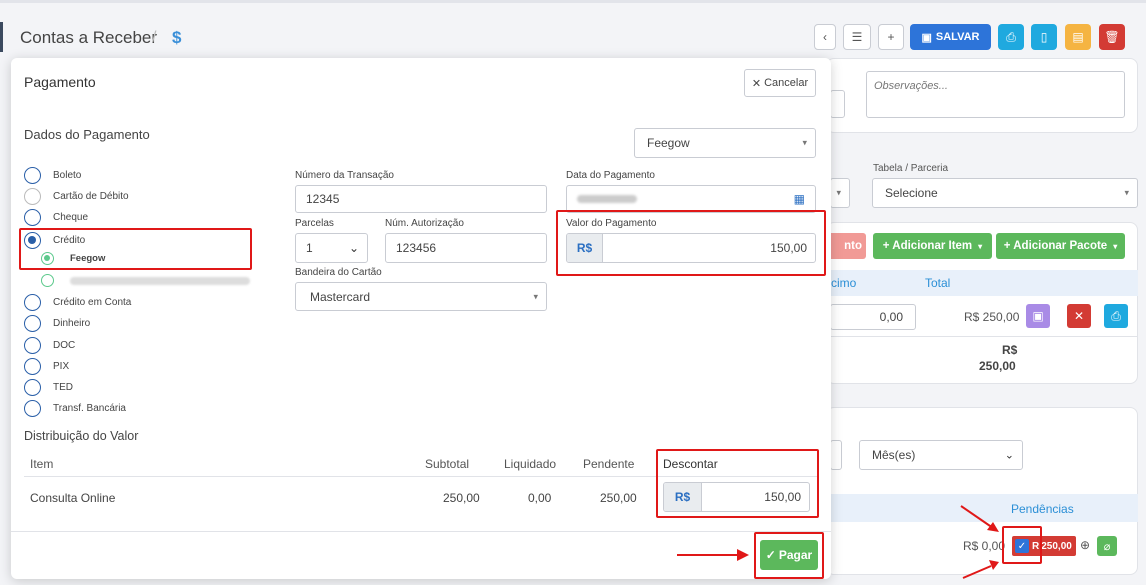  What do you see at coordinates (331, 248) in the screenshot?
I see `parcelas-select: 1 ⌄` at bounding box center [331, 248].